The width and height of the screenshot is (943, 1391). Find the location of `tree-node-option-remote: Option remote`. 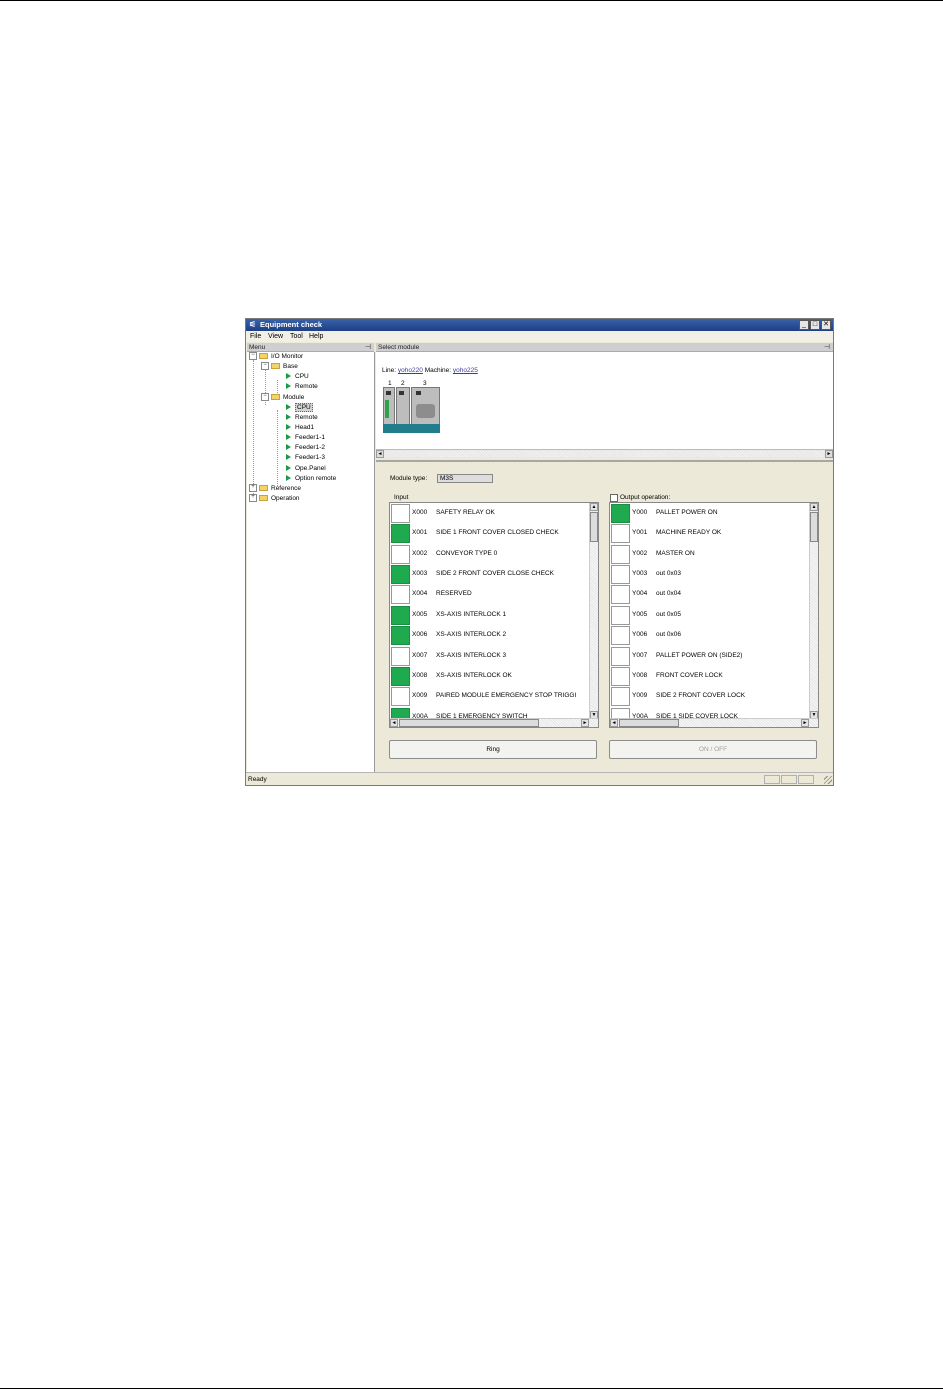

tree-node-option-remote: Option remote is located at coordinates (311, 479).